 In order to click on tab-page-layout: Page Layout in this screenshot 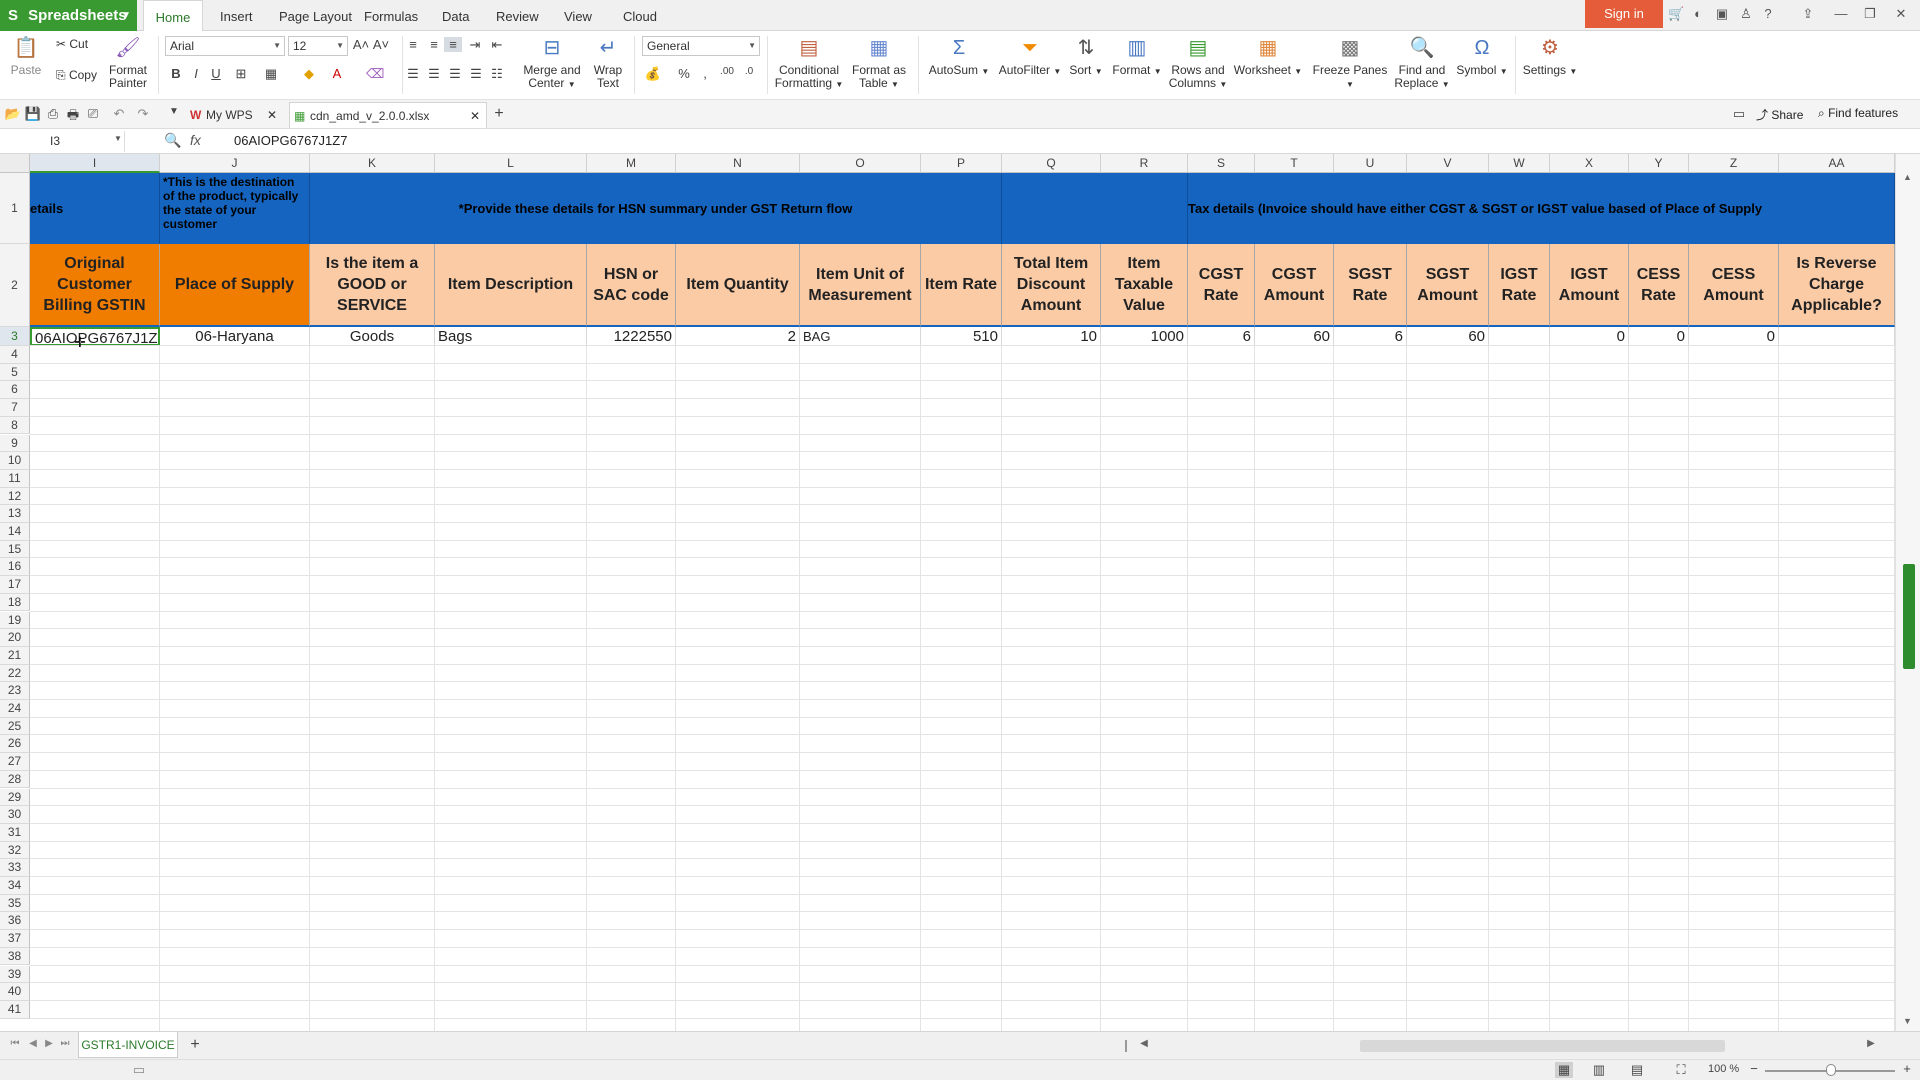, I will do `click(315, 15)`.